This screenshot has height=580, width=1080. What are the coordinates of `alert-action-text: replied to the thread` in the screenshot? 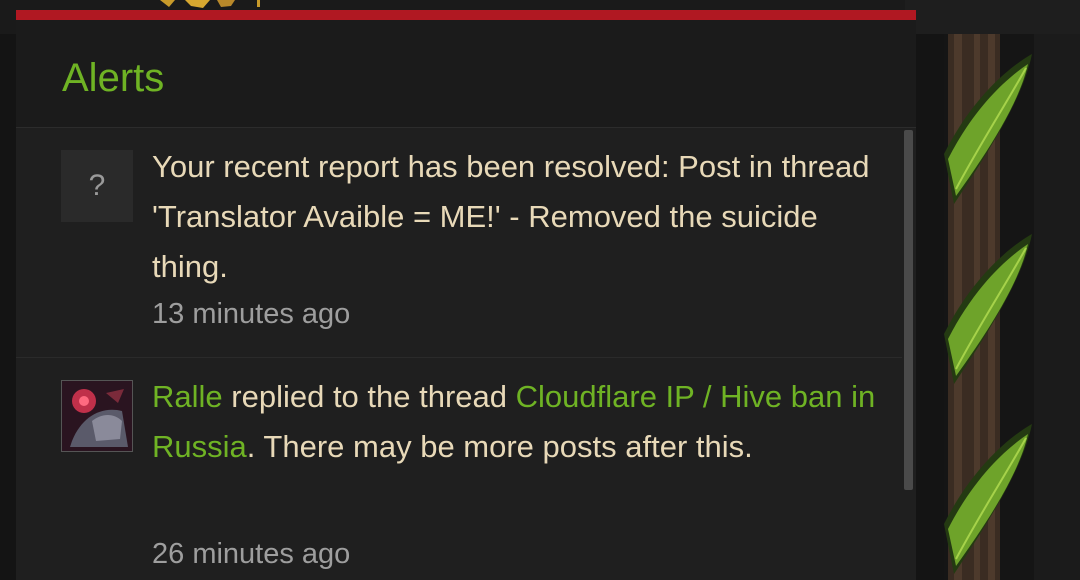 It's located at (369, 396).